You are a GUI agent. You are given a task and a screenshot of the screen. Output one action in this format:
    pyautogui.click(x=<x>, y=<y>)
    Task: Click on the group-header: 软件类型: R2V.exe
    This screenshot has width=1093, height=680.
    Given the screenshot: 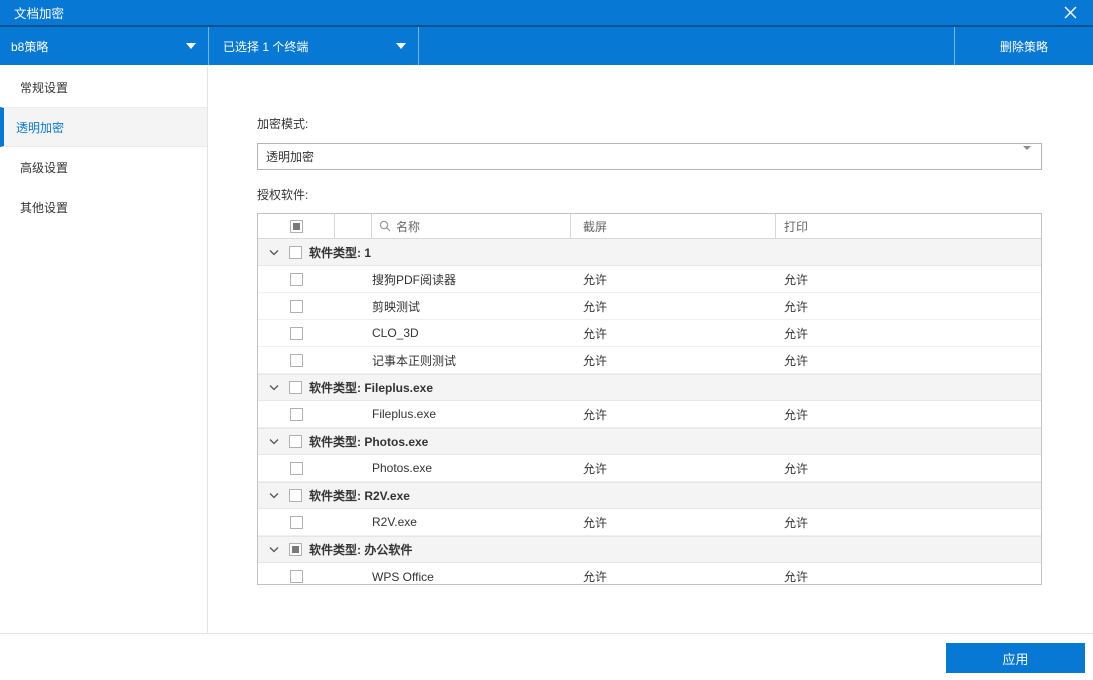 What is the action you would take?
    pyautogui.click(x=649, y=495)
    